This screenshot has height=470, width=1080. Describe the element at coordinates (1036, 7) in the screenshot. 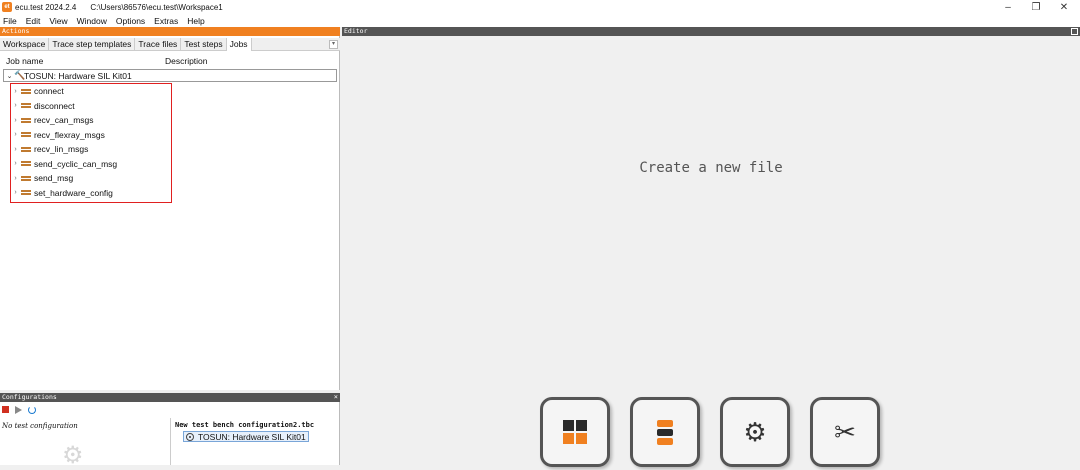

I see `restore-icon: ❐` at that location.